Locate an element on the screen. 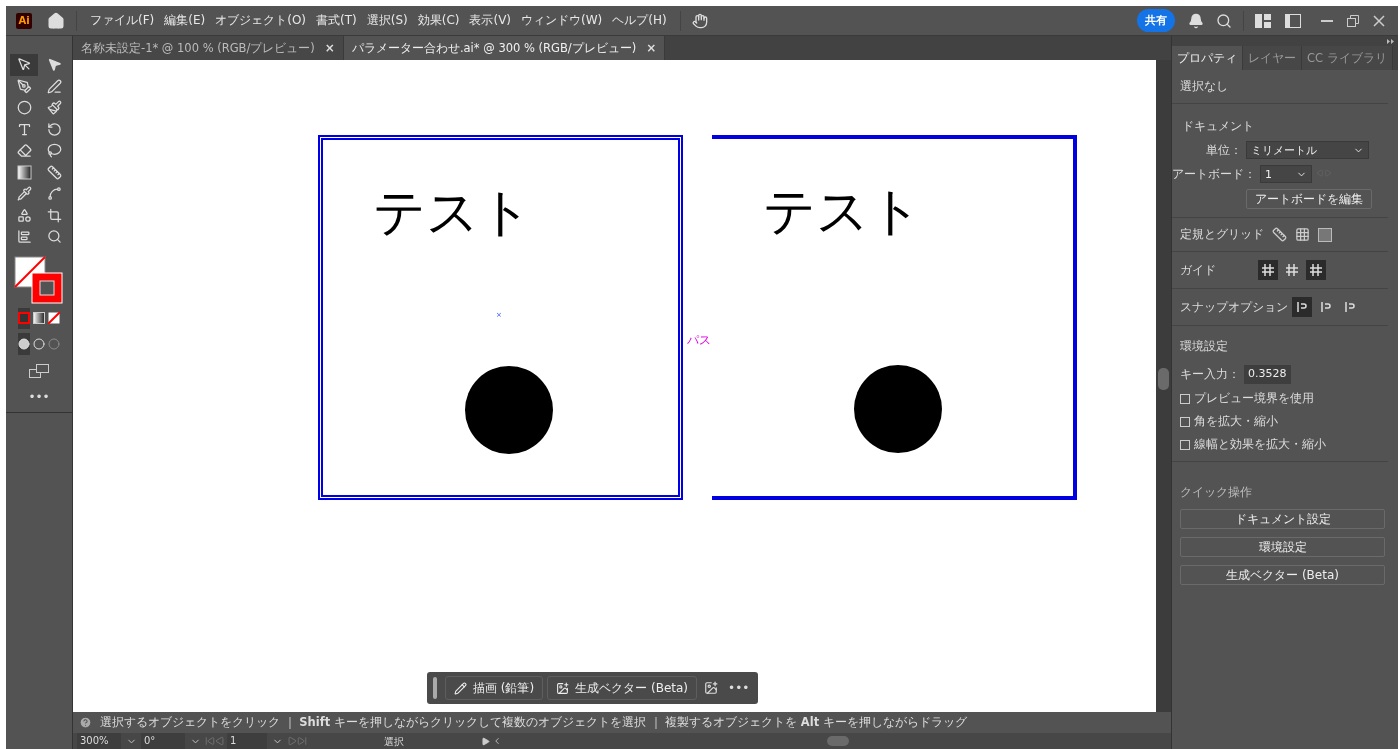  ruler-icon is located at coordinates (1279, 234).